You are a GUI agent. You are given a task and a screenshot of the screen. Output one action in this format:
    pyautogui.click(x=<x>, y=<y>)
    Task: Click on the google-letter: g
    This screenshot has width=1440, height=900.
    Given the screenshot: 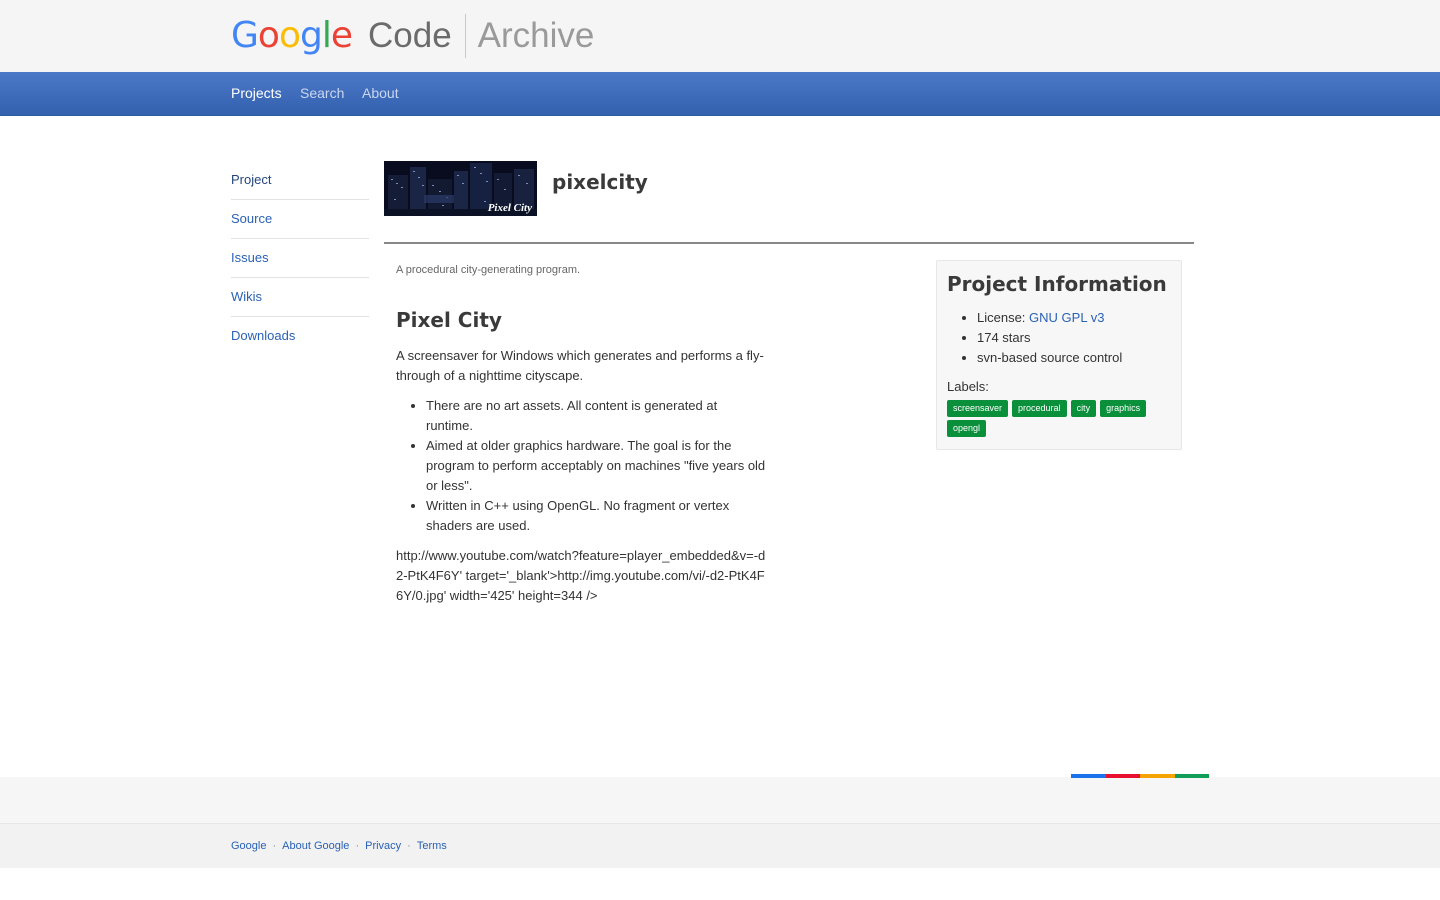 What is the action you would take?
    pyautogui.click(x=311, y=35)
    